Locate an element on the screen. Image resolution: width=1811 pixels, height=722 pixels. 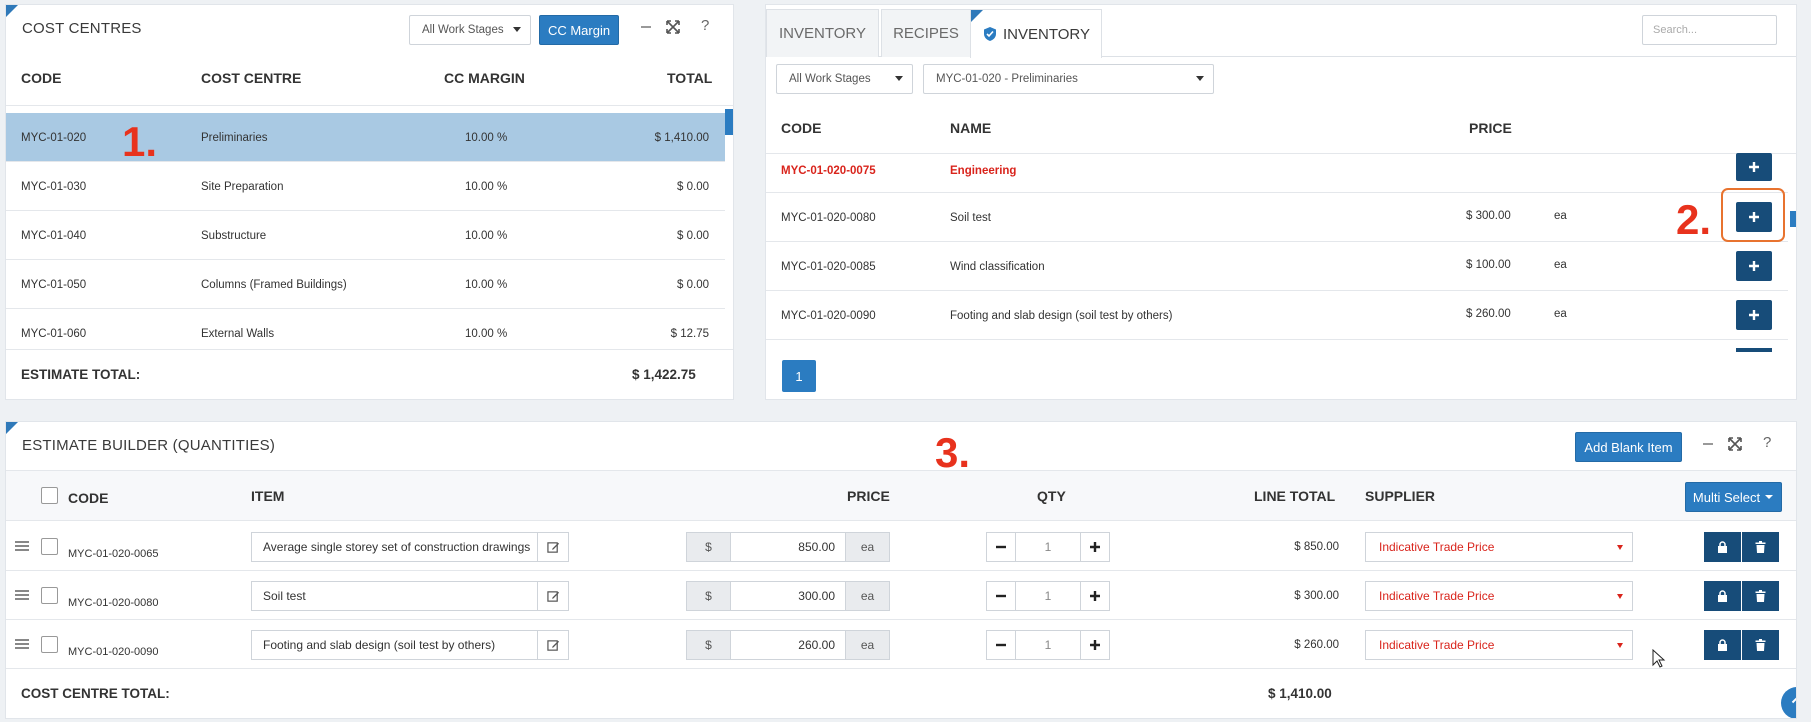
multi-select-button: Multi Select is located at coordinates (1733, 497).